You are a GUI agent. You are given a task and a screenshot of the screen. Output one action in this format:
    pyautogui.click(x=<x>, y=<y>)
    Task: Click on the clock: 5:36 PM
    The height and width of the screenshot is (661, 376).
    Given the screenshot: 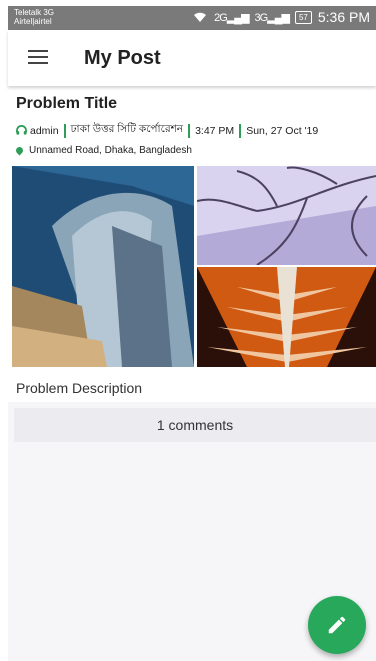 What is the action you would take?
    pyautogui.click(x=343, y=17)
    